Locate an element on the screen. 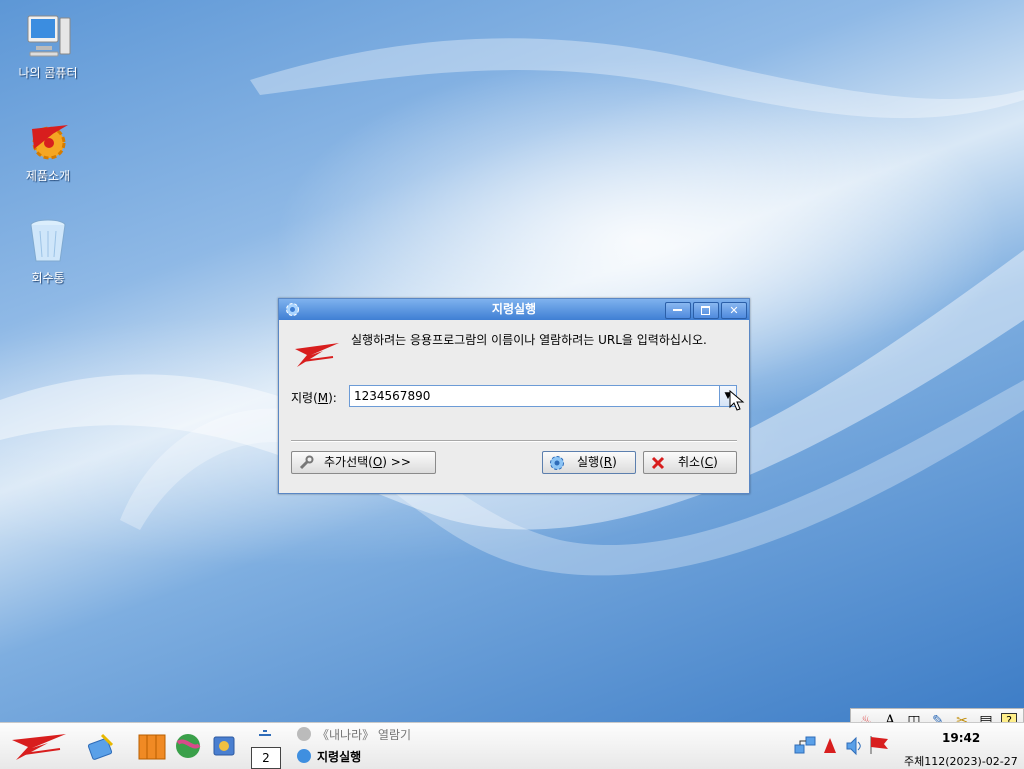  run-button: 실행(R) is located at coordinates (589, 462).